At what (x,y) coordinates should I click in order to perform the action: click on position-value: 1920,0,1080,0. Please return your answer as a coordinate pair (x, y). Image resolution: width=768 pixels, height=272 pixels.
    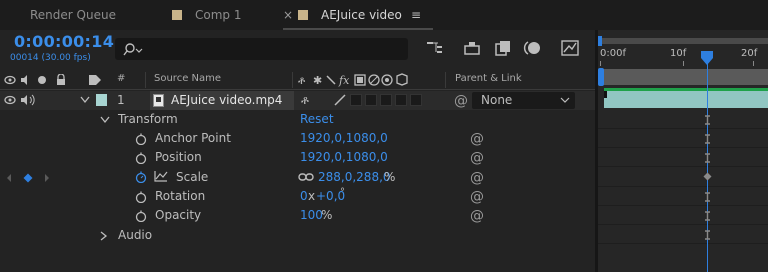
    Looking at the image, I should click on (344, 157).